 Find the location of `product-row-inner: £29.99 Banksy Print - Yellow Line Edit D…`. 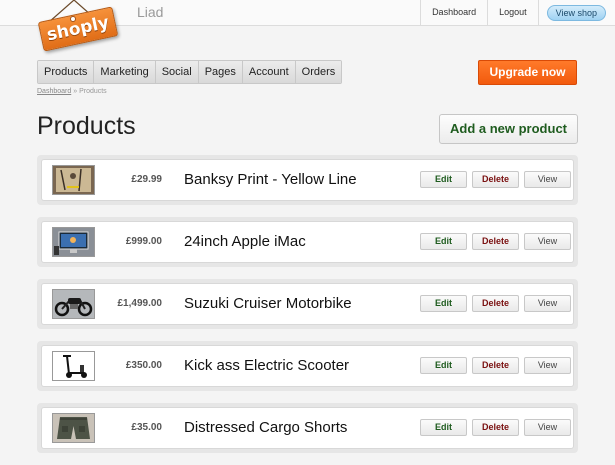

product-row-inner: £29.99 Banksy Print - Yellow Line Edit D… is located at coordinates (307, 180).